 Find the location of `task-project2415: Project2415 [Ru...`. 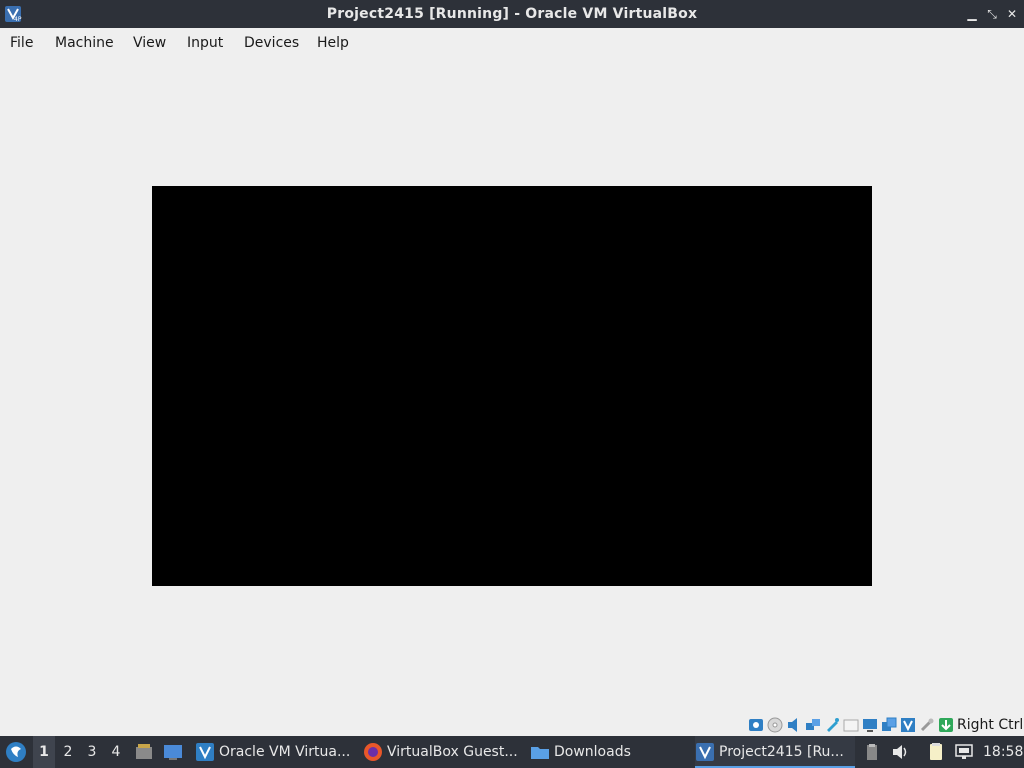

task-project2415: Project2415 [Ru... is located at coordinates (775, 752).